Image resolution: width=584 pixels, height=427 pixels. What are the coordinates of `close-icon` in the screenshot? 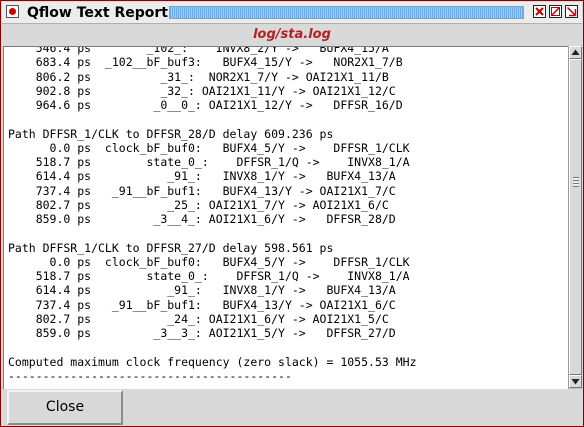 It's located at (539, 11).